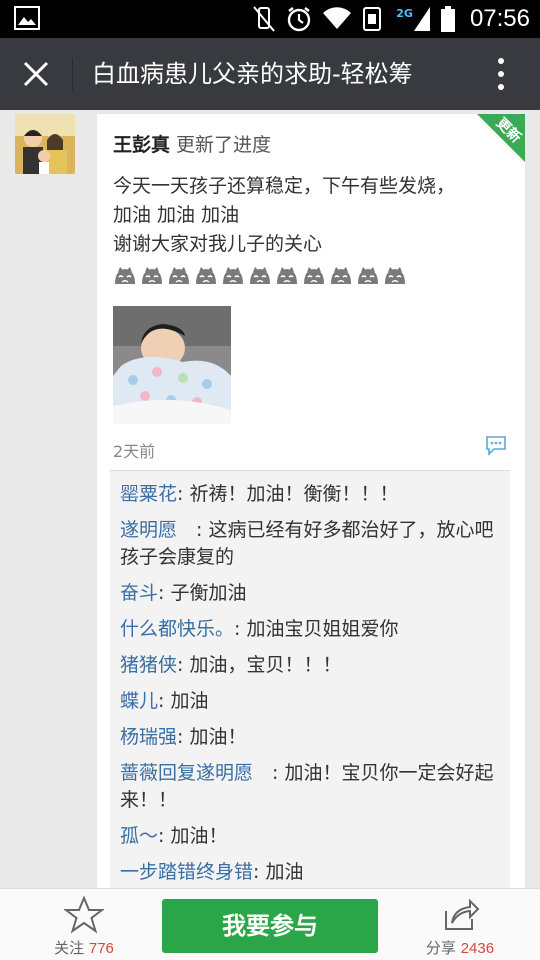  Describe the element at coordinates (186, 872) in the screenshot. I see `commenter-name: 一步踏错终身错` at that location.